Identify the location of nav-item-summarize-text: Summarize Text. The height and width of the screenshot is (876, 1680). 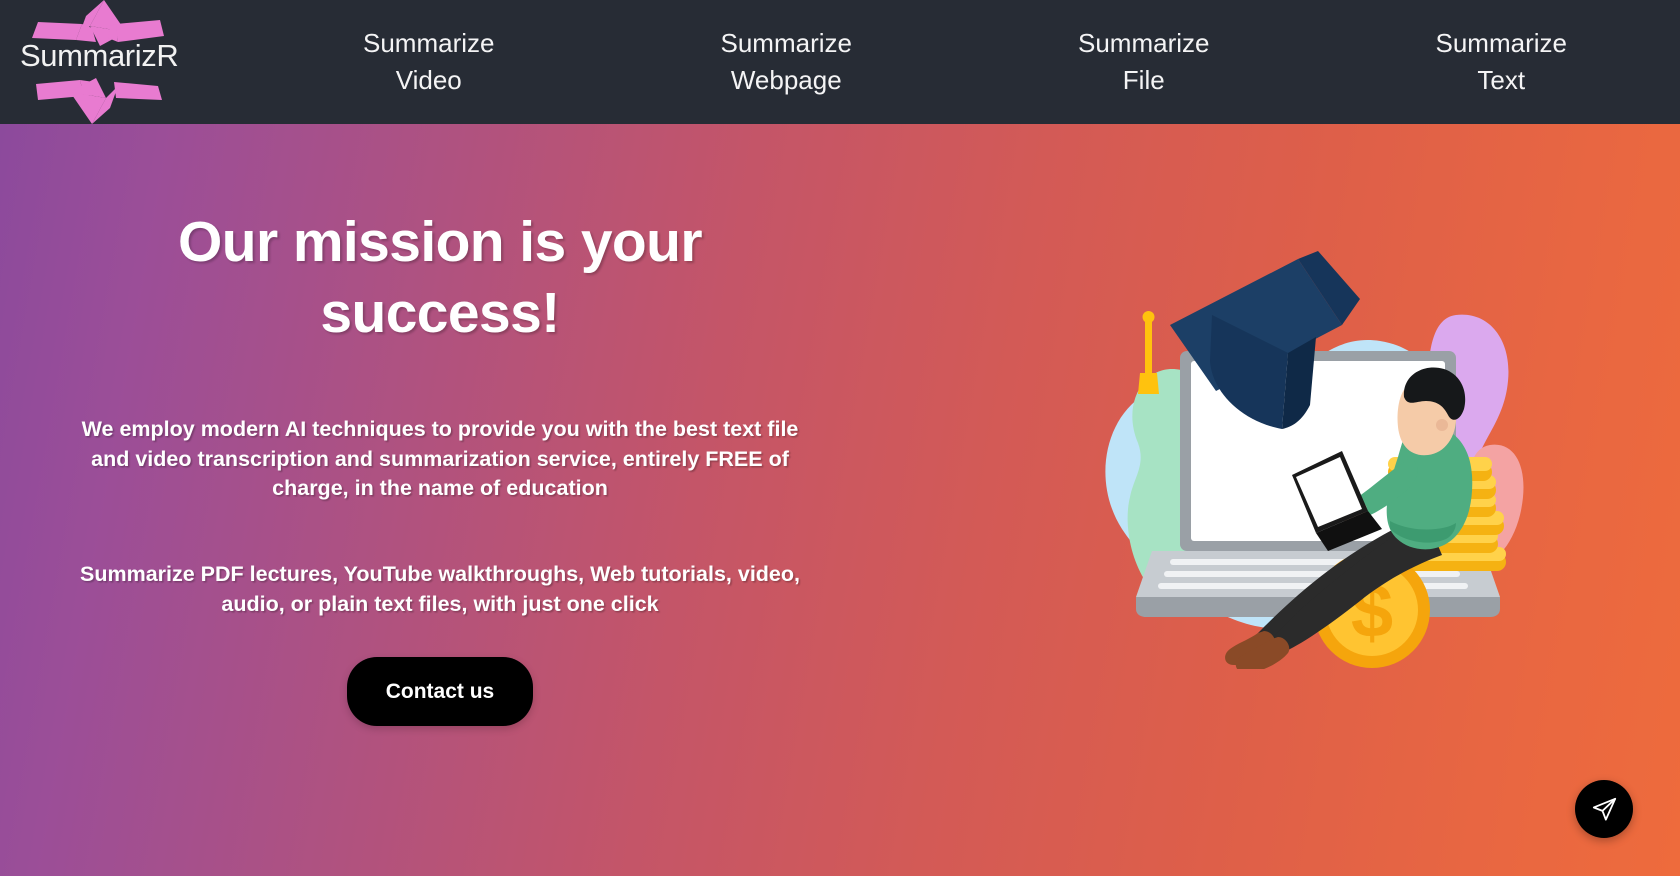
(1501, 62).